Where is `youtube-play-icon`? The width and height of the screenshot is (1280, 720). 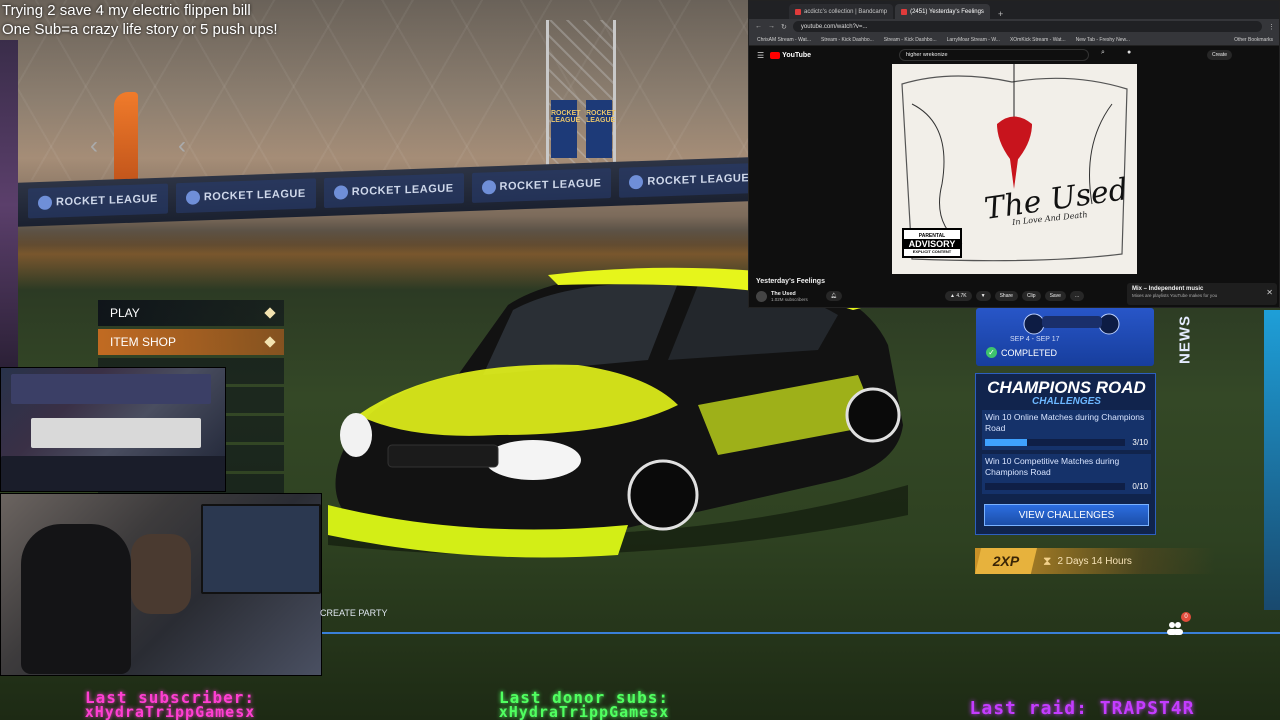
youtube-play-icon is located at coordinates (775, 55).